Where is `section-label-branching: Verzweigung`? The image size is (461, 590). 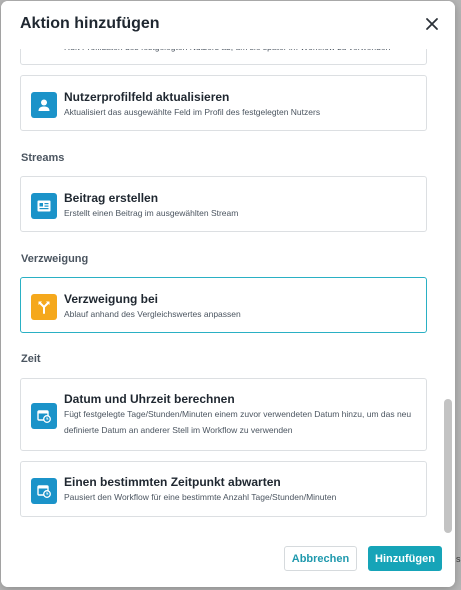
section-label-branching: Verzweigung is located at coordinates (55, 259).